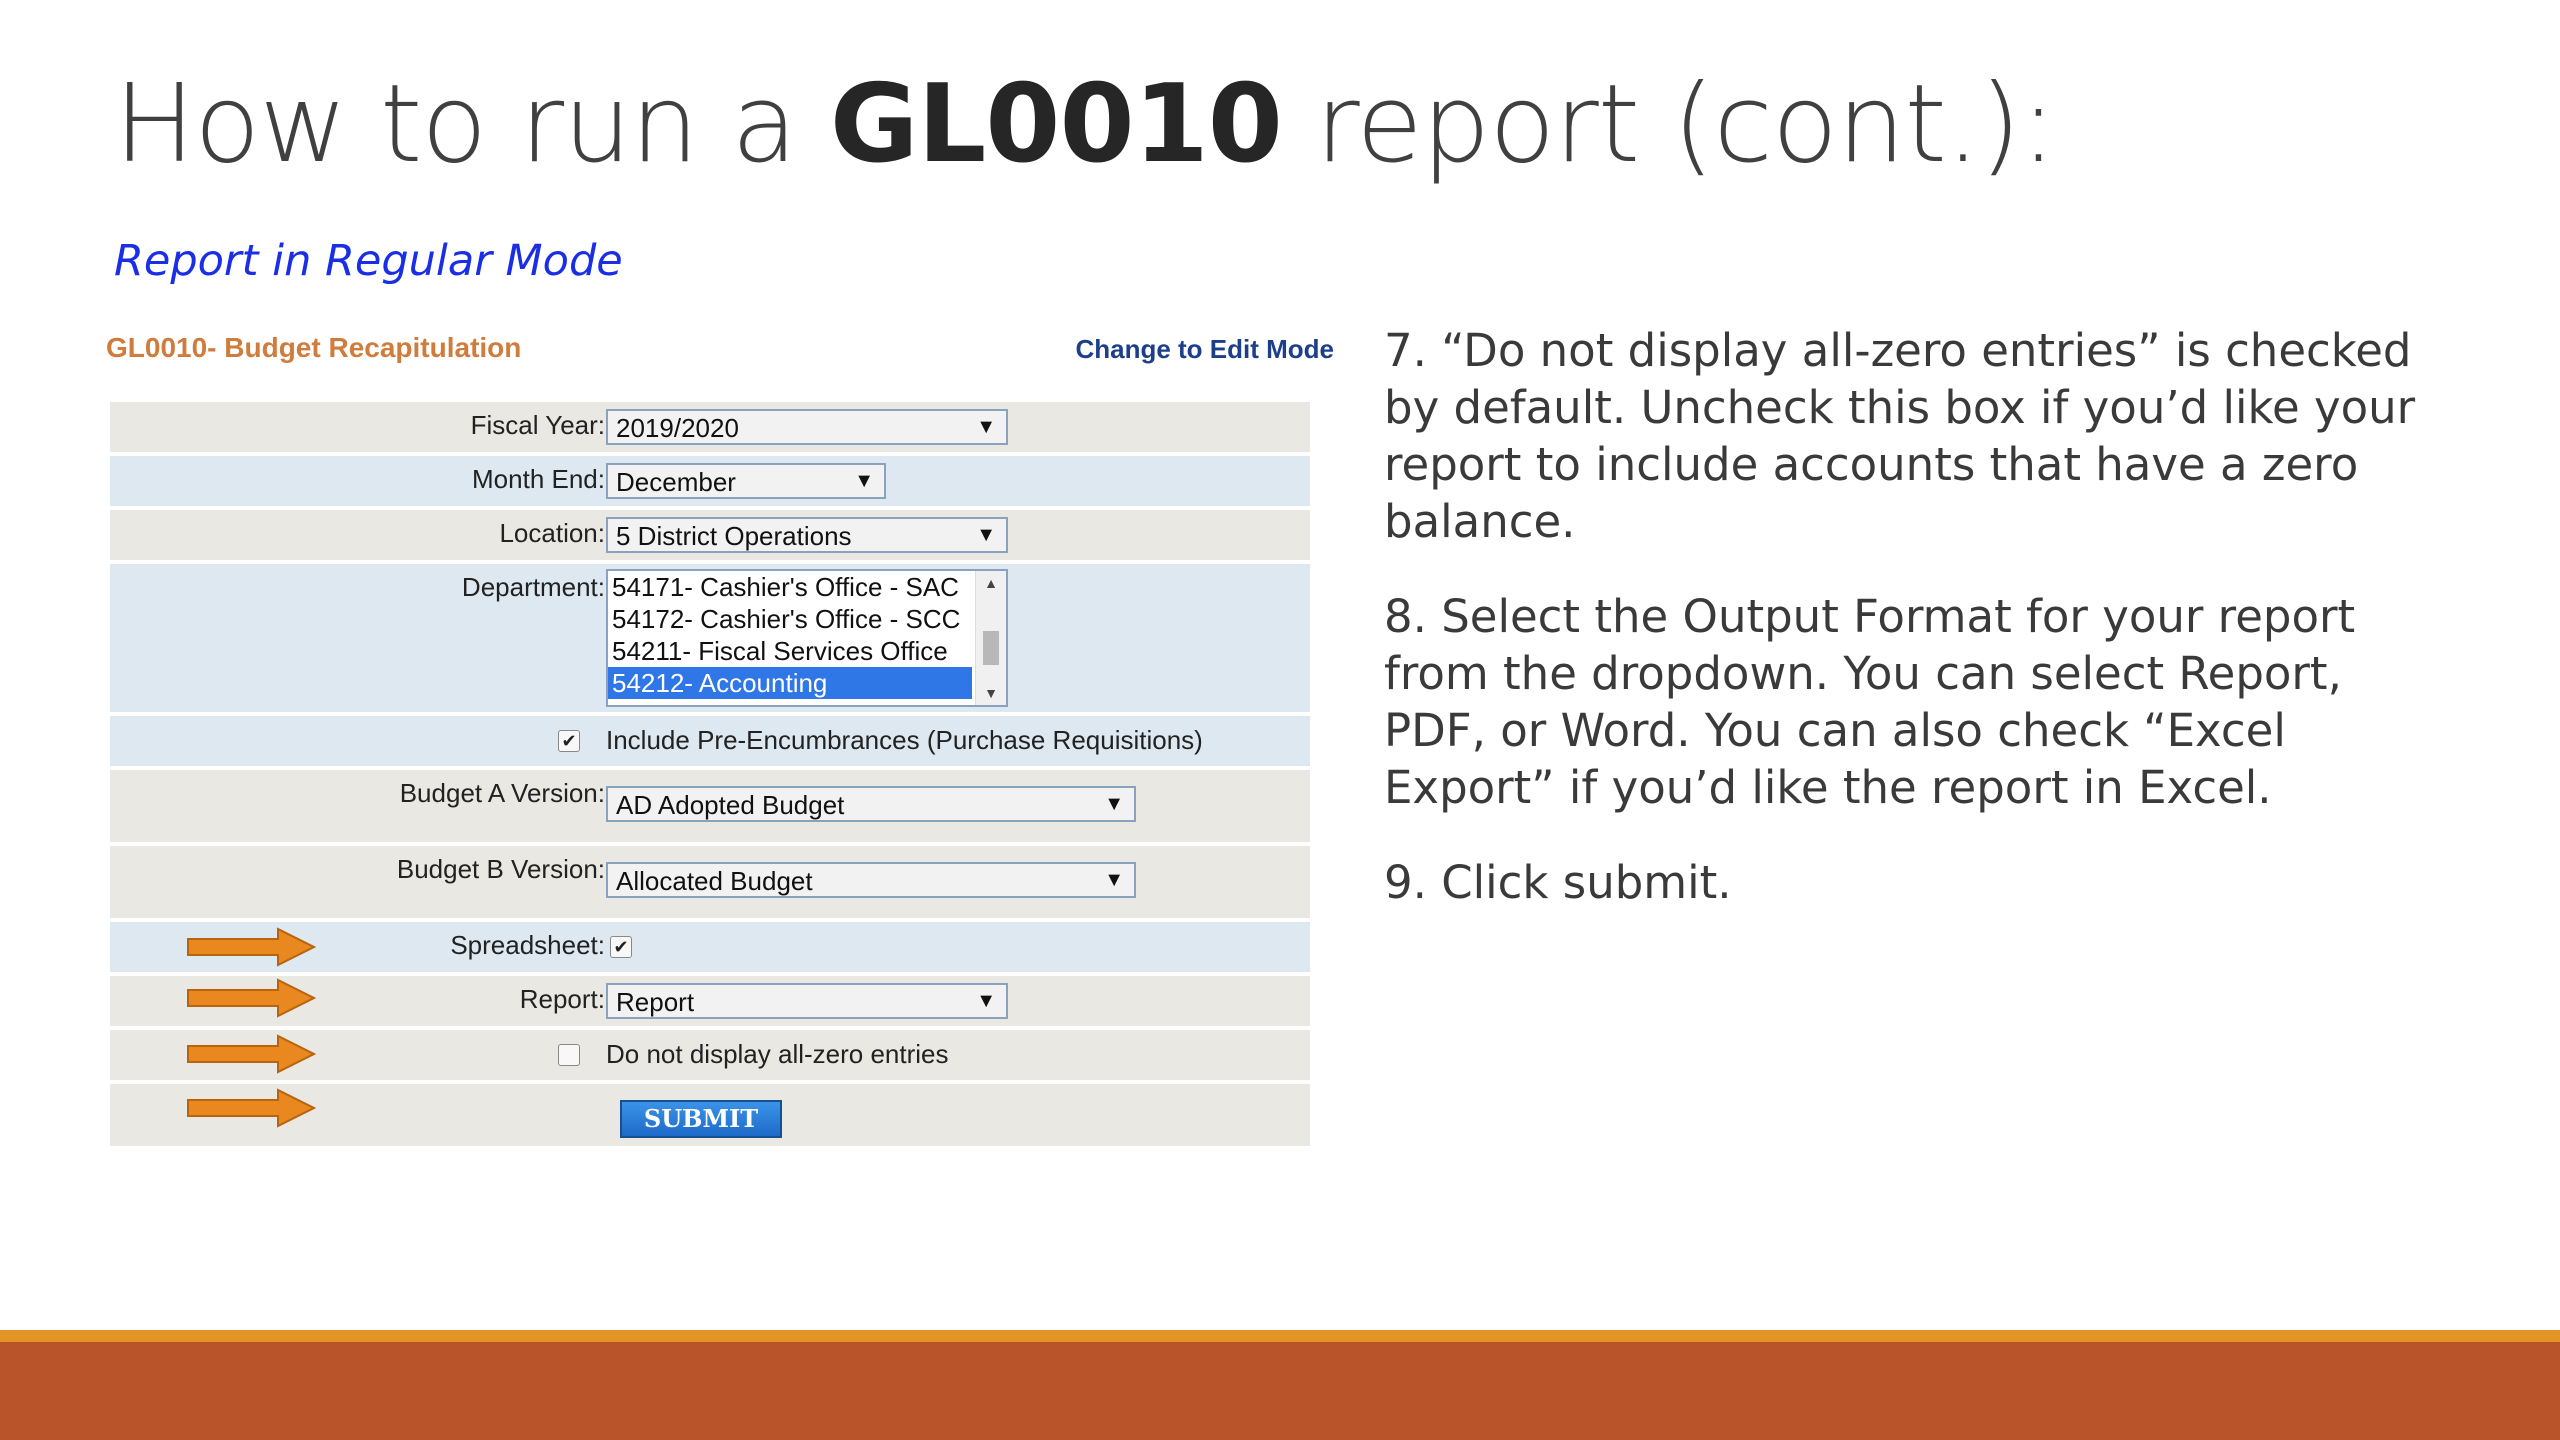 This screenshot has height=1440, width=2560. Describe the element at coordinates (655, 1002) in the screenshot. I see `report-format-value: Report` at that location.